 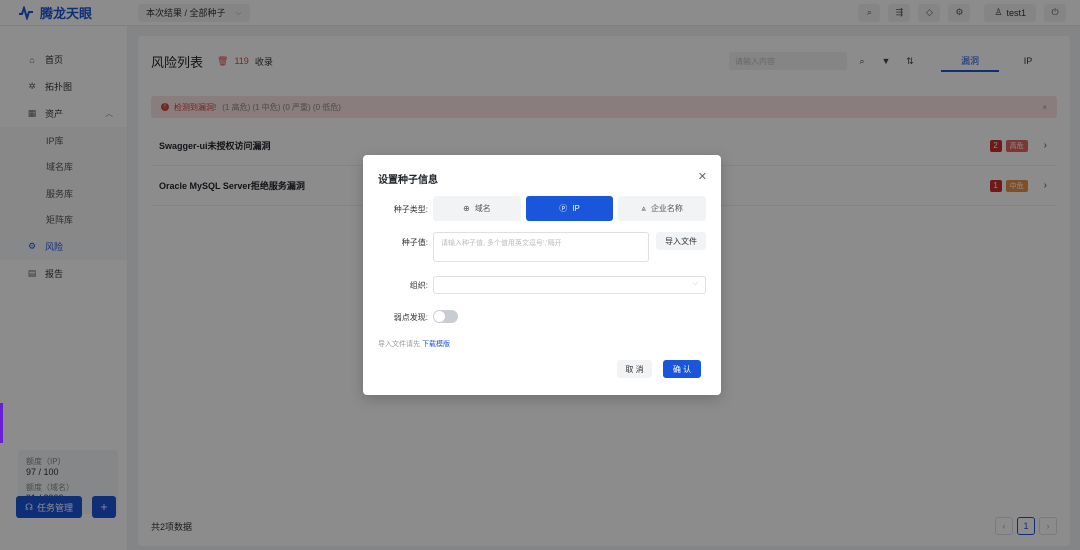 What do you see at coordinates (695, 283) in the screenshot?
I see `chevron-down-icon: ⌵` at bounding box center [695, 283].